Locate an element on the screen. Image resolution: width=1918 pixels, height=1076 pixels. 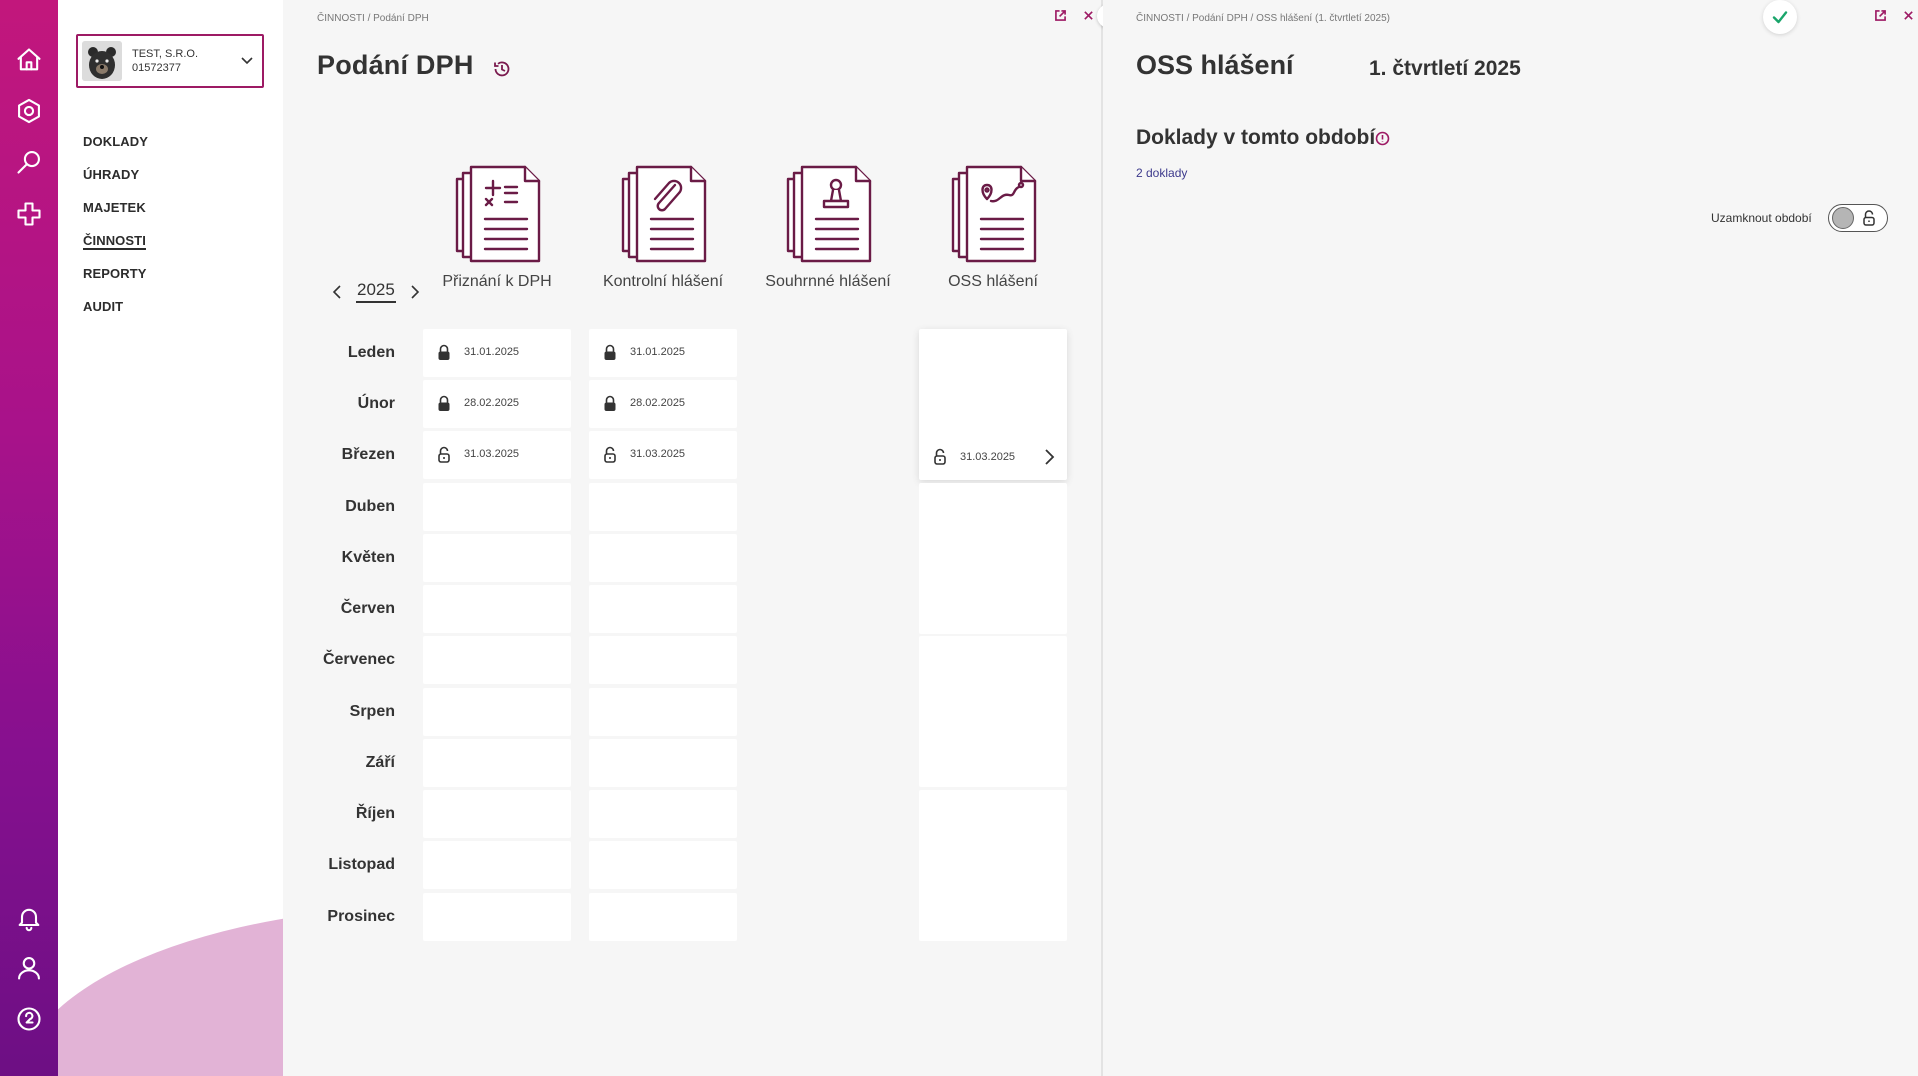
month-label: Září is located at coordinates (380, 762).